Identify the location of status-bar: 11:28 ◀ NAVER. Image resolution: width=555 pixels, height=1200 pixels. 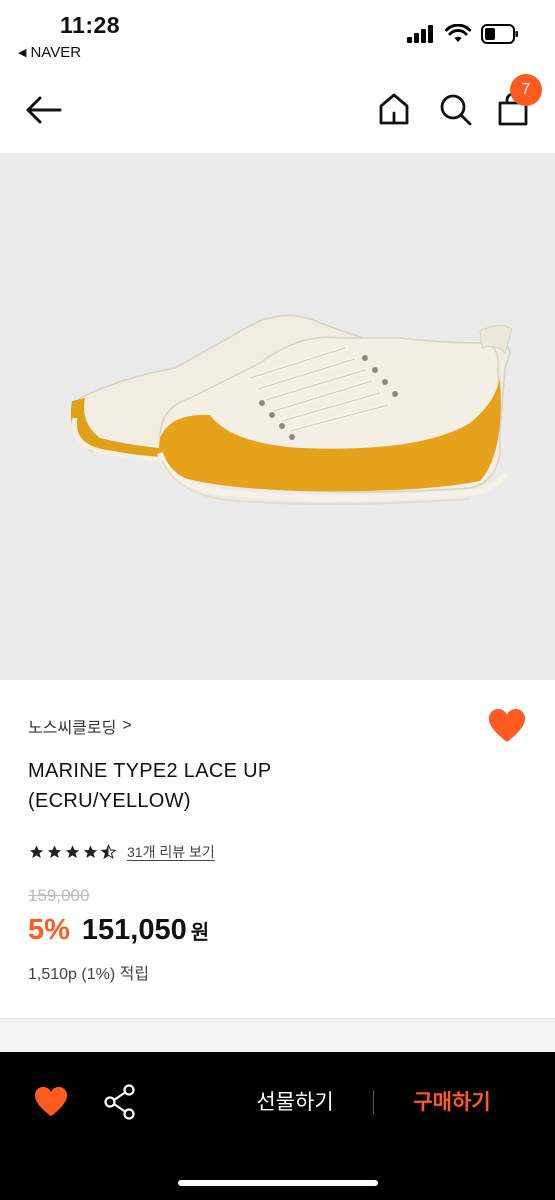
(277, 35).